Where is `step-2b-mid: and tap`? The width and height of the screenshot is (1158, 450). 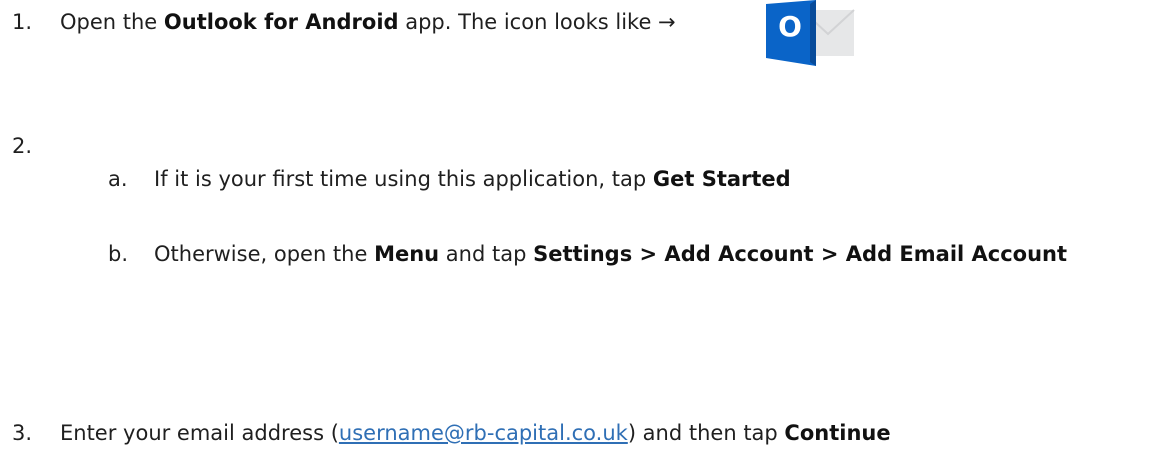
step-2b-mid: and tap is located at coordinates (486, 254).